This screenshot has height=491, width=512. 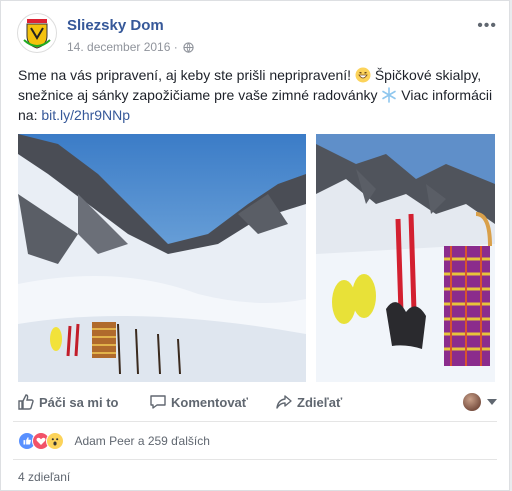 I want to click on snowflake-icon, so click(x=389, y=95).